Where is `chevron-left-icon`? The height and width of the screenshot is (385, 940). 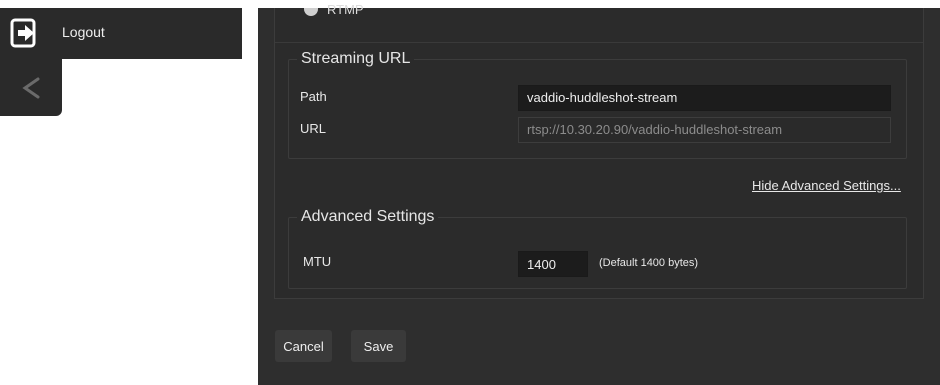 chevron-left-icon is located at coordinates (31, 88).